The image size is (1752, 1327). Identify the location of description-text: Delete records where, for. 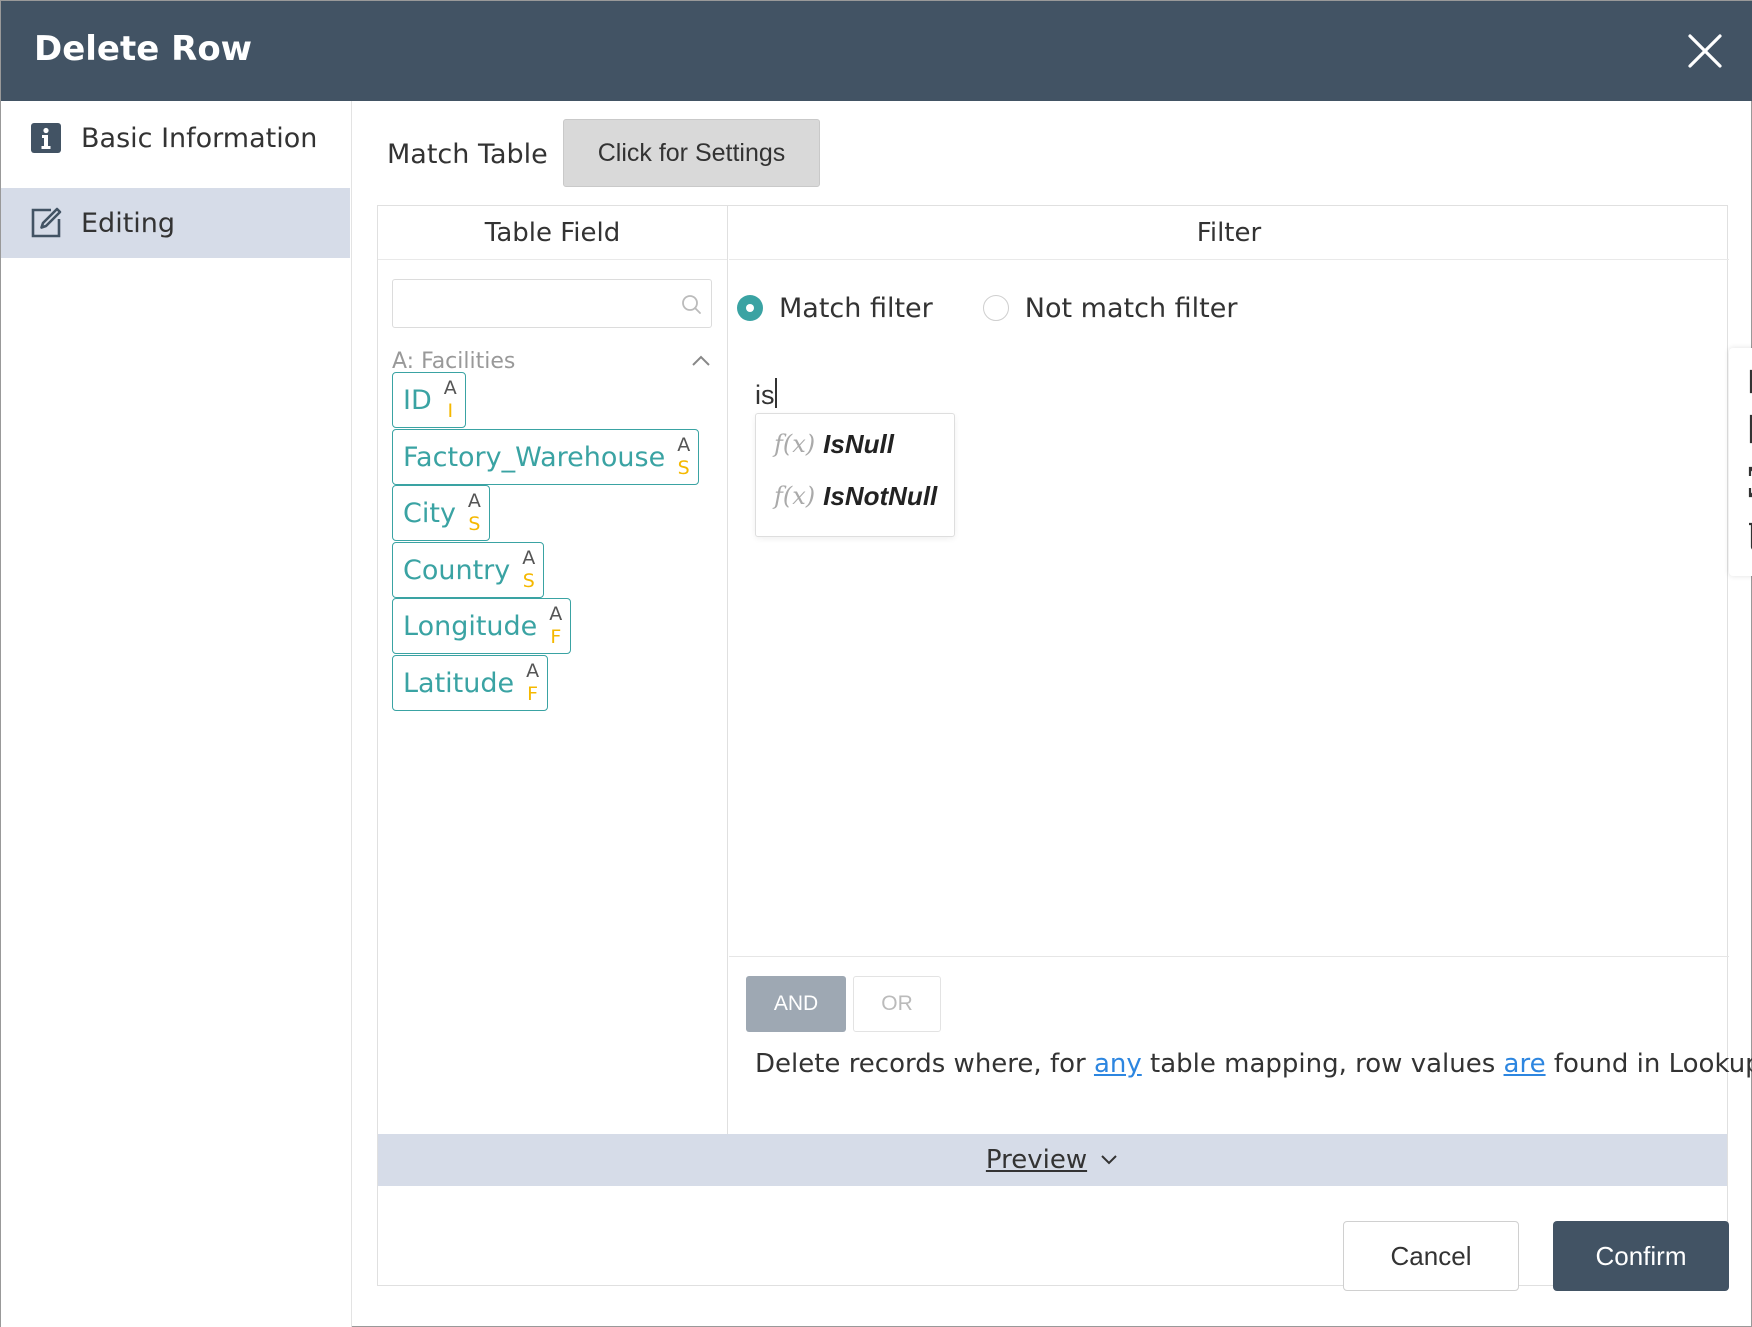
(924, 1064).